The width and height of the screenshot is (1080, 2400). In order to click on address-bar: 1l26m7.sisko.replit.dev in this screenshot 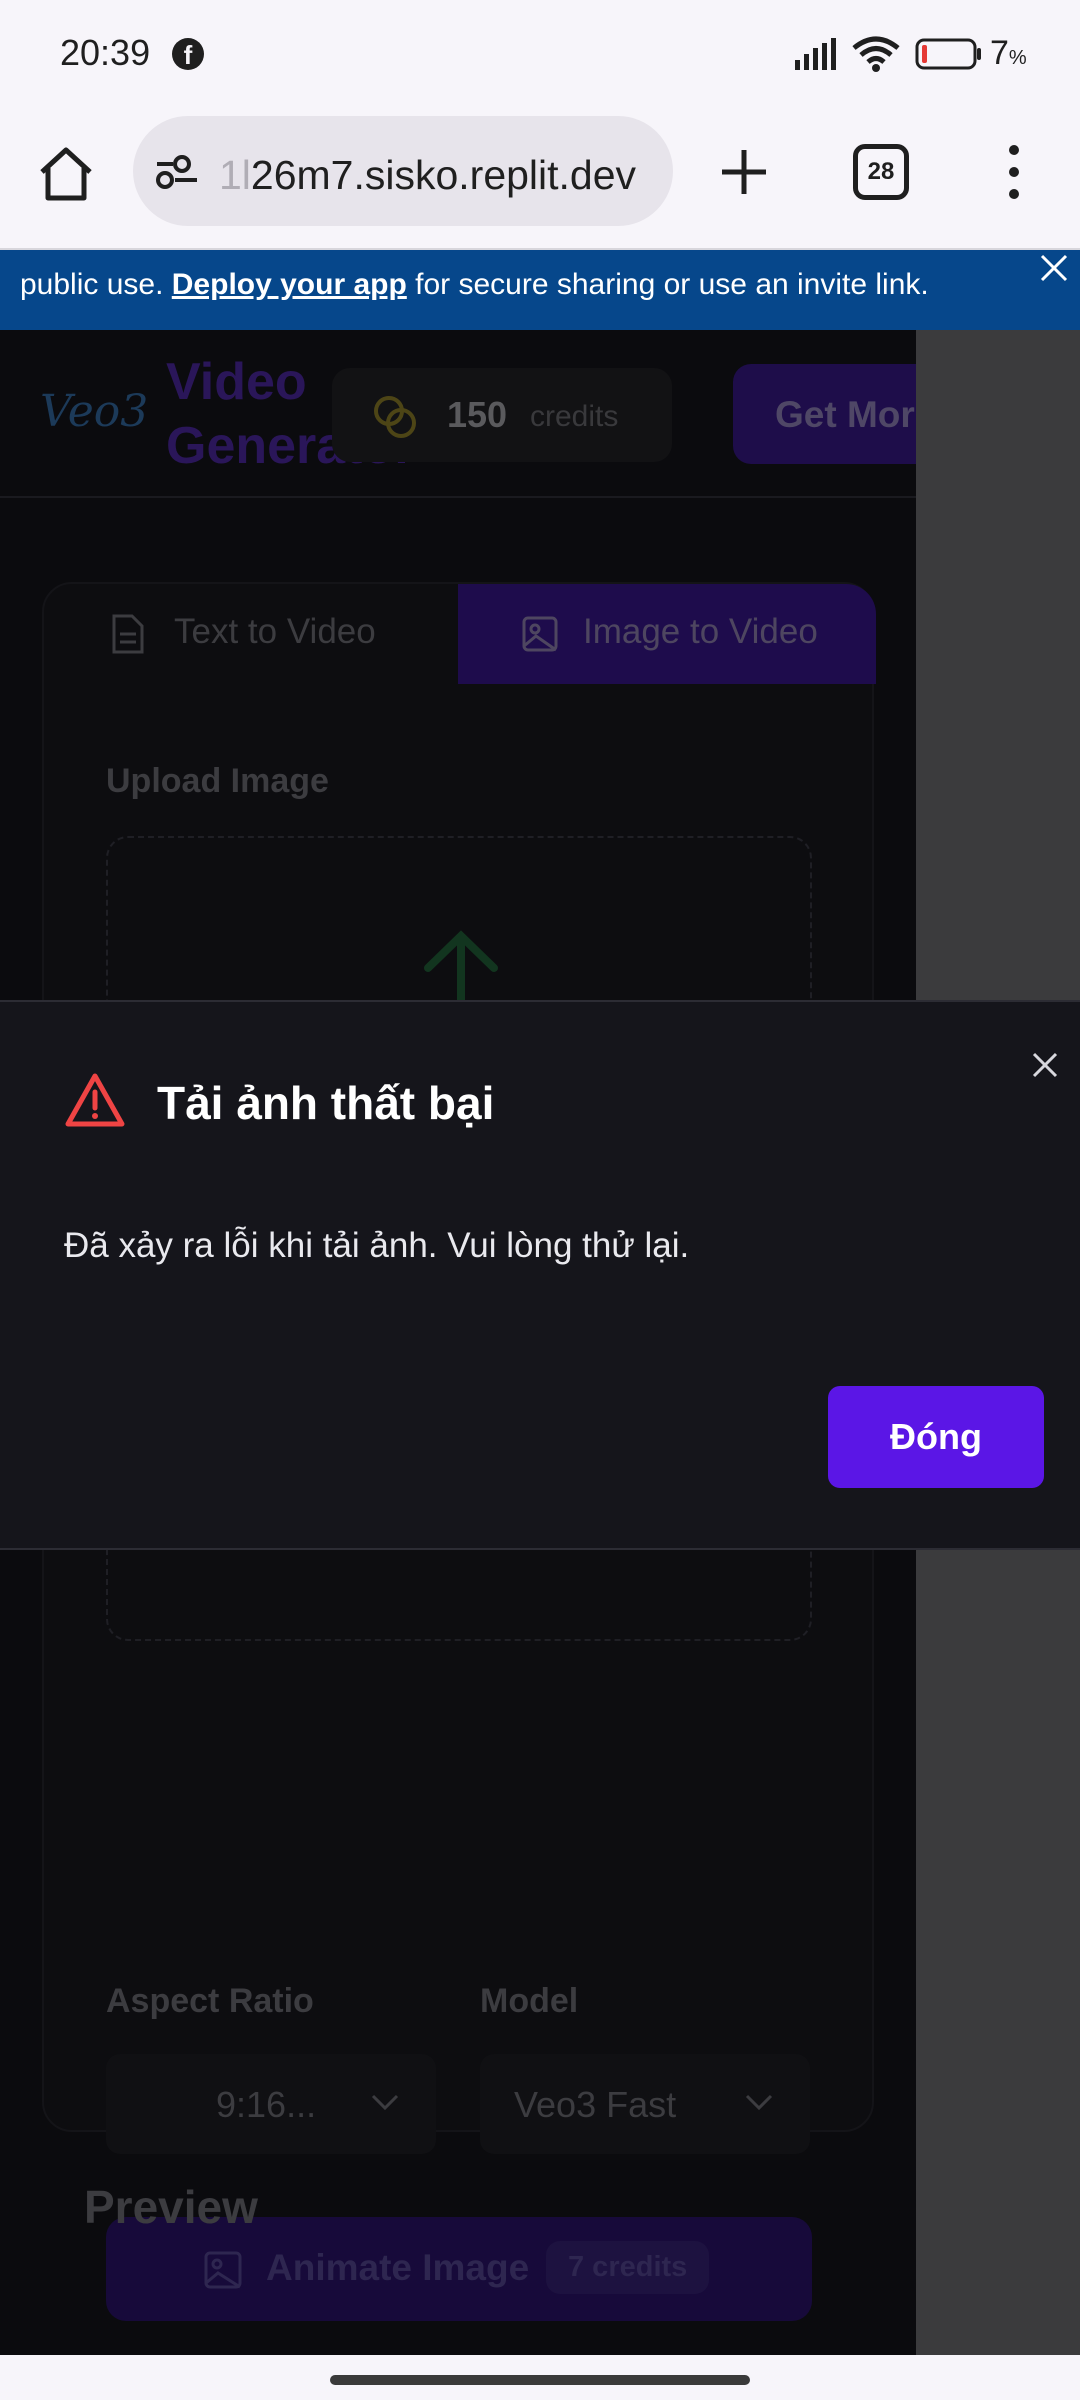, I will do `click(403, 171)`.